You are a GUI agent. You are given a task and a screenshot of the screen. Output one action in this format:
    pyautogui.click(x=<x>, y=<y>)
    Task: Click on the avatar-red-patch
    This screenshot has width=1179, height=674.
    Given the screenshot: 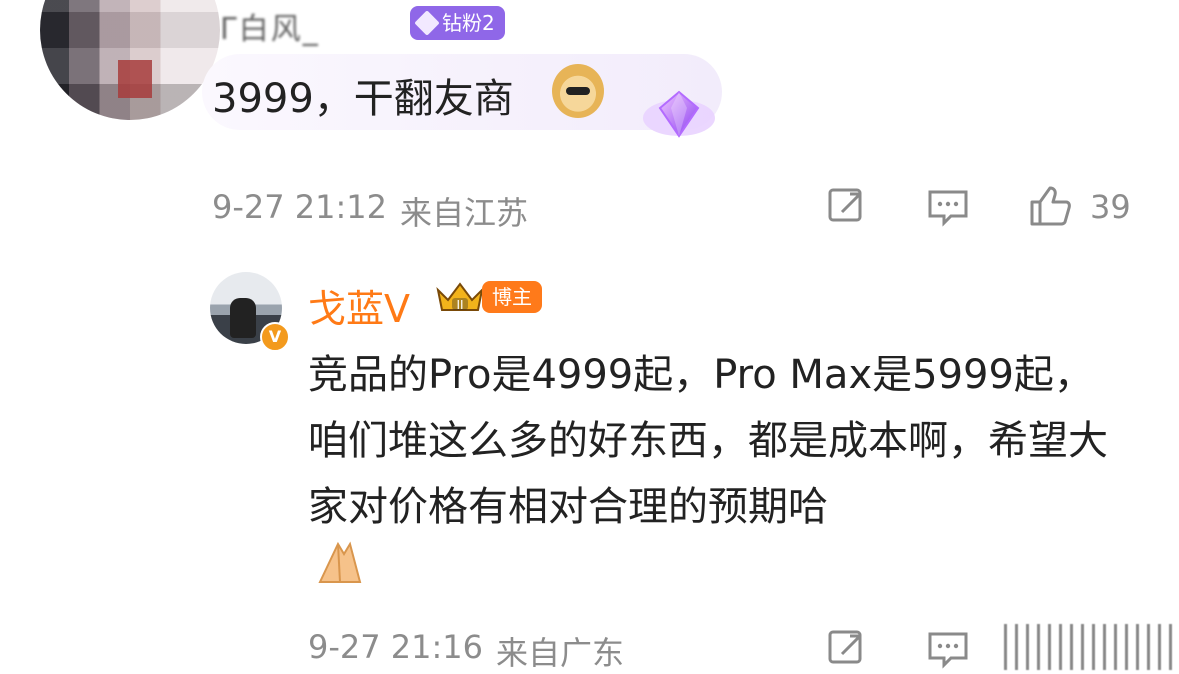 What is the action you would take?
    pyautogui.click(x=135, y=79)
    